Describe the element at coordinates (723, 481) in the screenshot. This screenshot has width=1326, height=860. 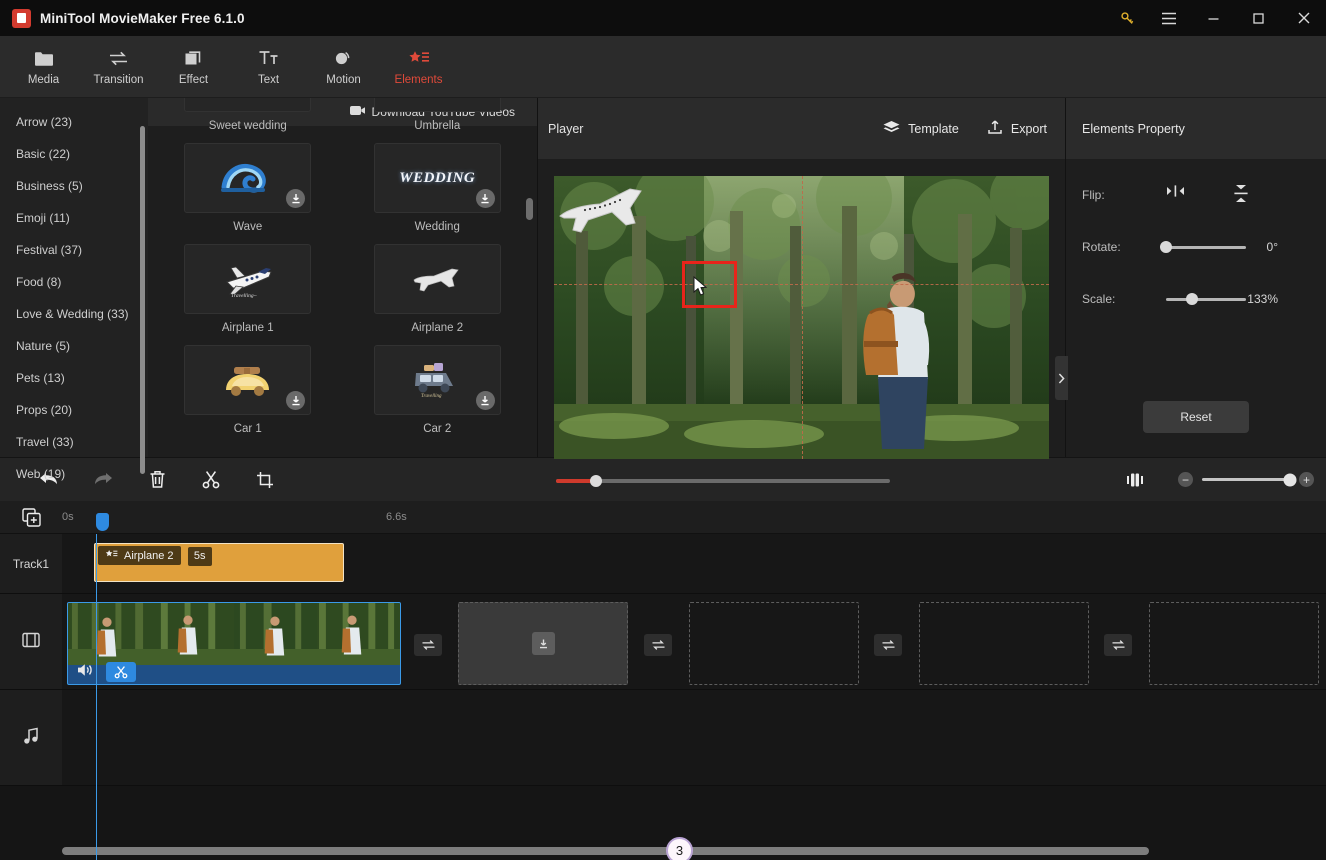
I see `seek-bar` at that location.